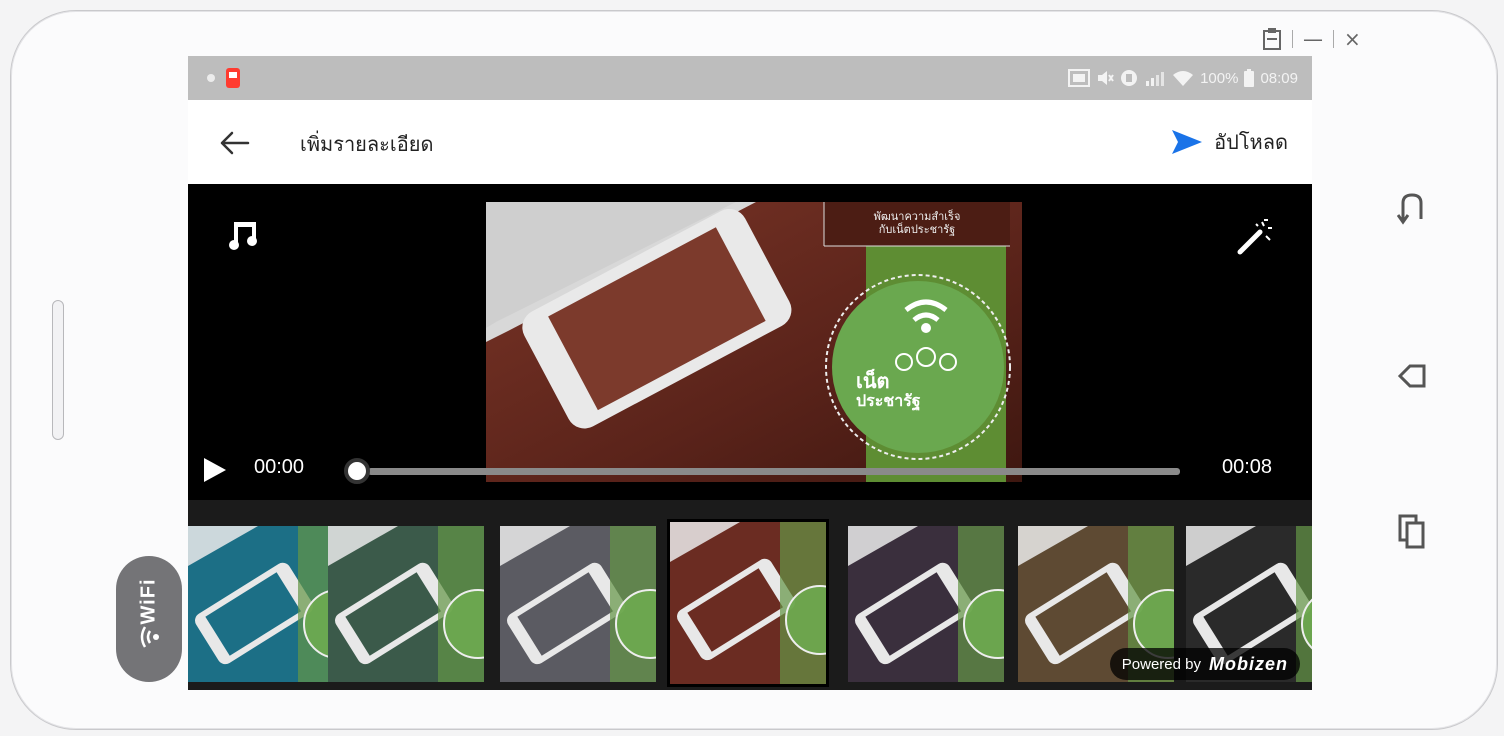 Image resolution: width=1504 pixels, height=736 pixels. Describe the element at coordinates (233, 78) in the screenshot. I see `mi-app-icon` at that location.